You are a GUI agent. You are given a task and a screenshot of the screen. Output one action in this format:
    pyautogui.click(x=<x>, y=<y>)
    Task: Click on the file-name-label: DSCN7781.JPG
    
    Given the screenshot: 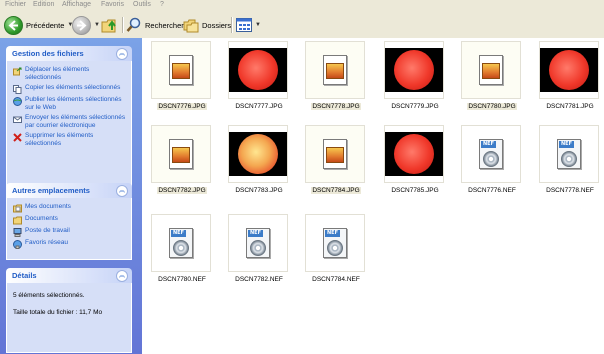 What is the action you would take?
    pyautogui.click(x=568, y=106)
    